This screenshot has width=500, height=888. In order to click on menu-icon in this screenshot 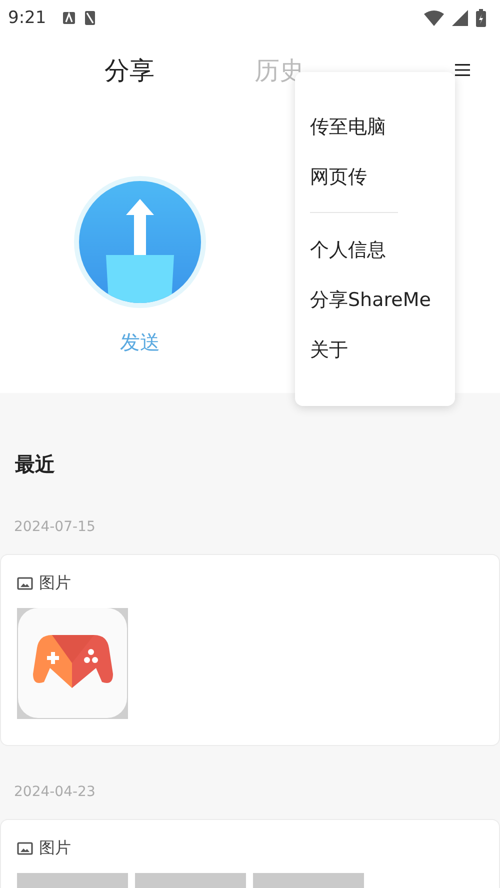, I will do `click(462, 70)`.